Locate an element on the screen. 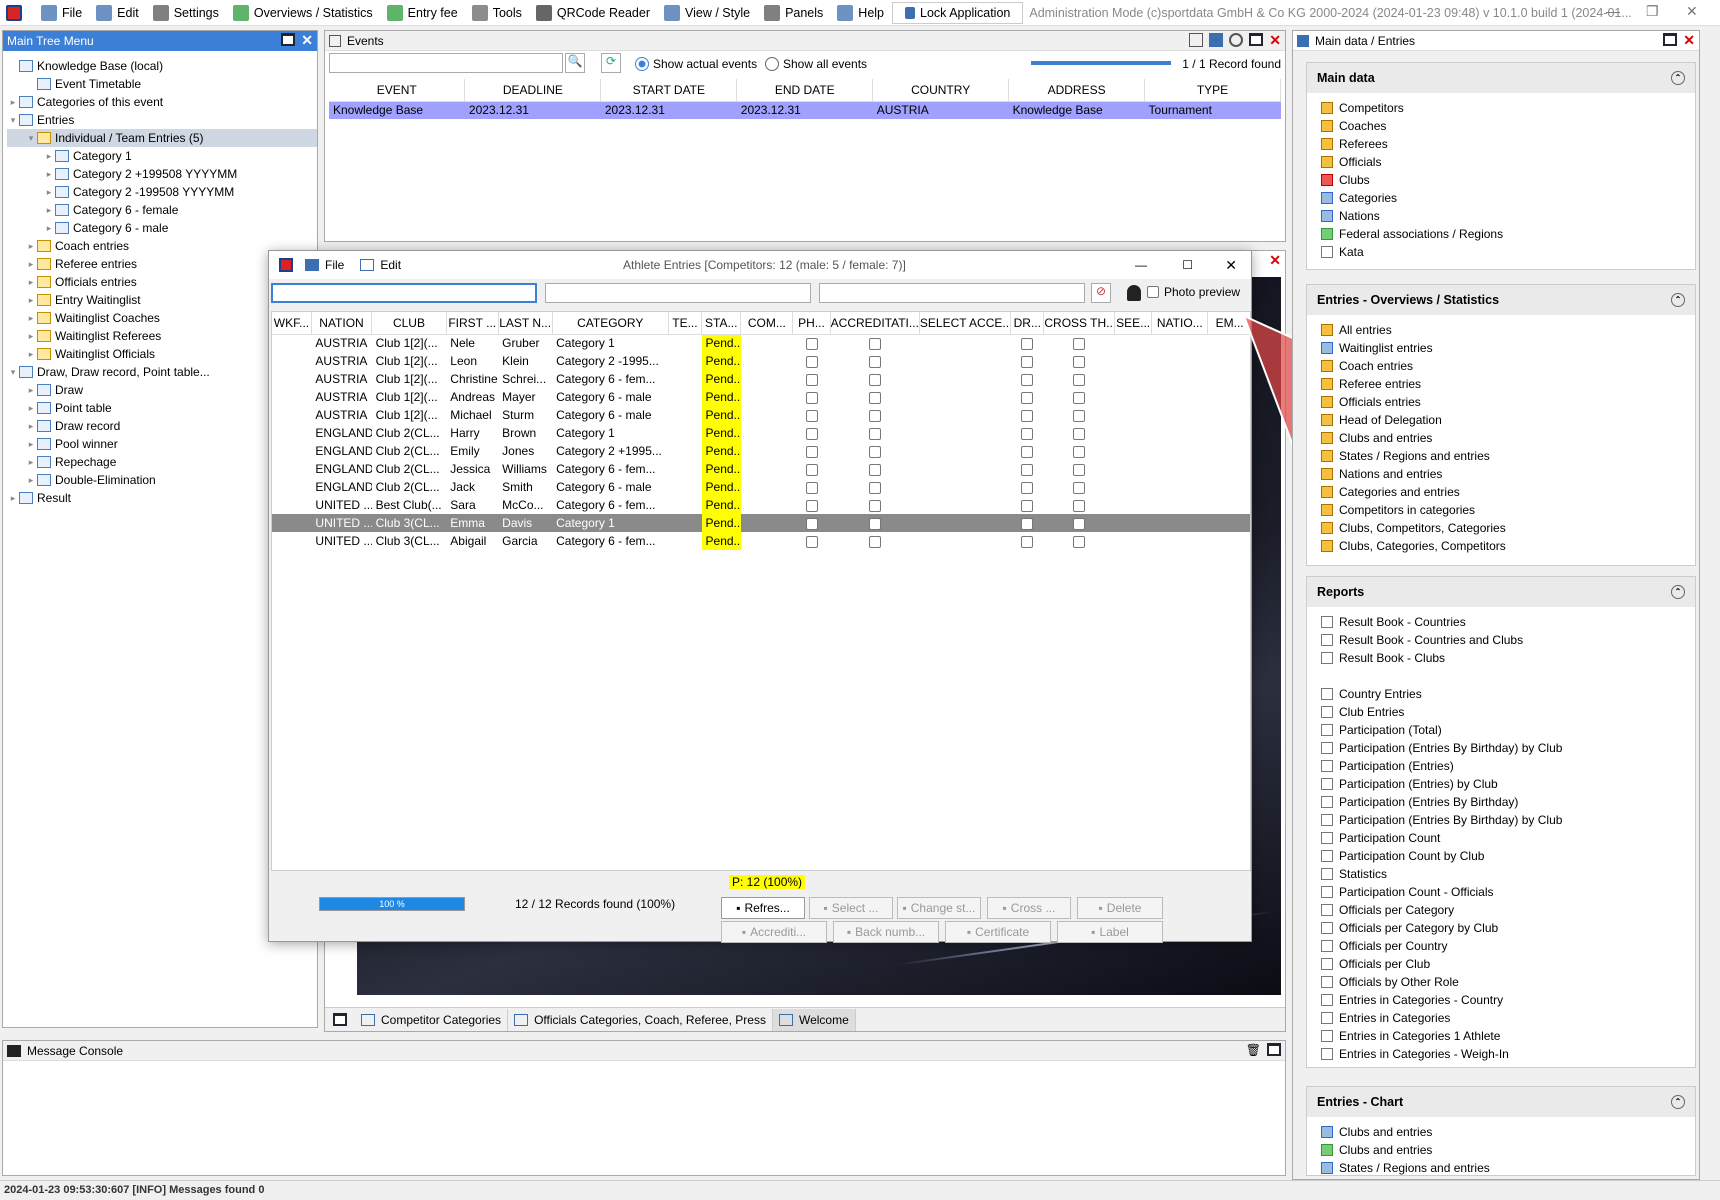 The image size is (1720, 1200). events-col-header: EVENT is located at coordinates (397, 90).